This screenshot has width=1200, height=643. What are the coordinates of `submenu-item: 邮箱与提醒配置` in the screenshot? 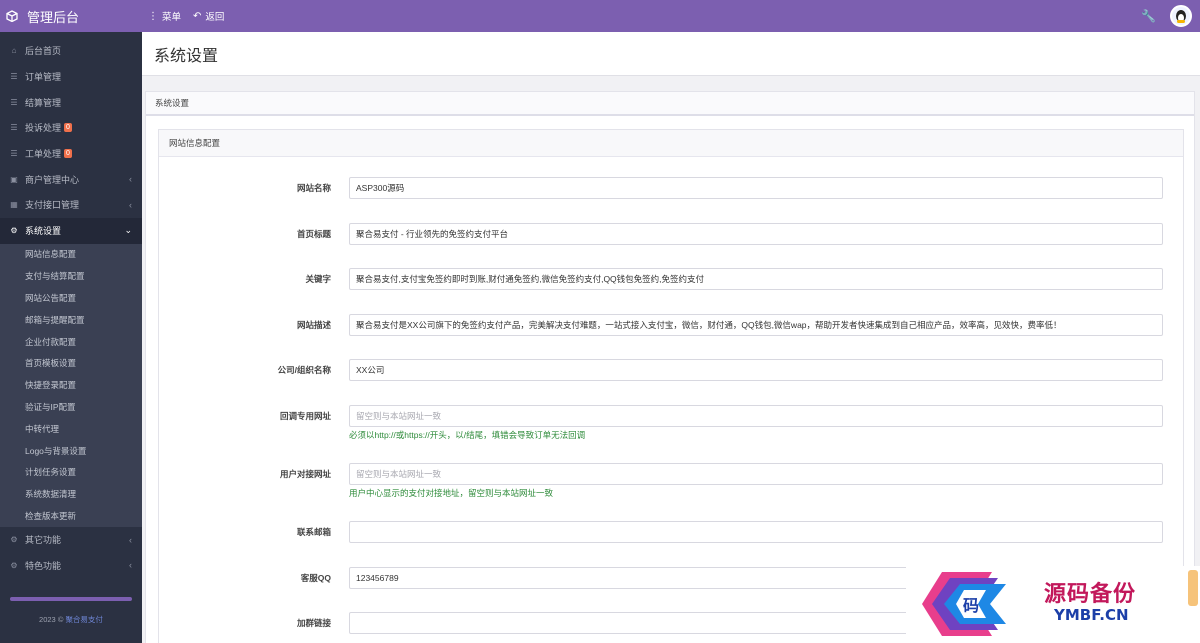 It's located at (71, 320).